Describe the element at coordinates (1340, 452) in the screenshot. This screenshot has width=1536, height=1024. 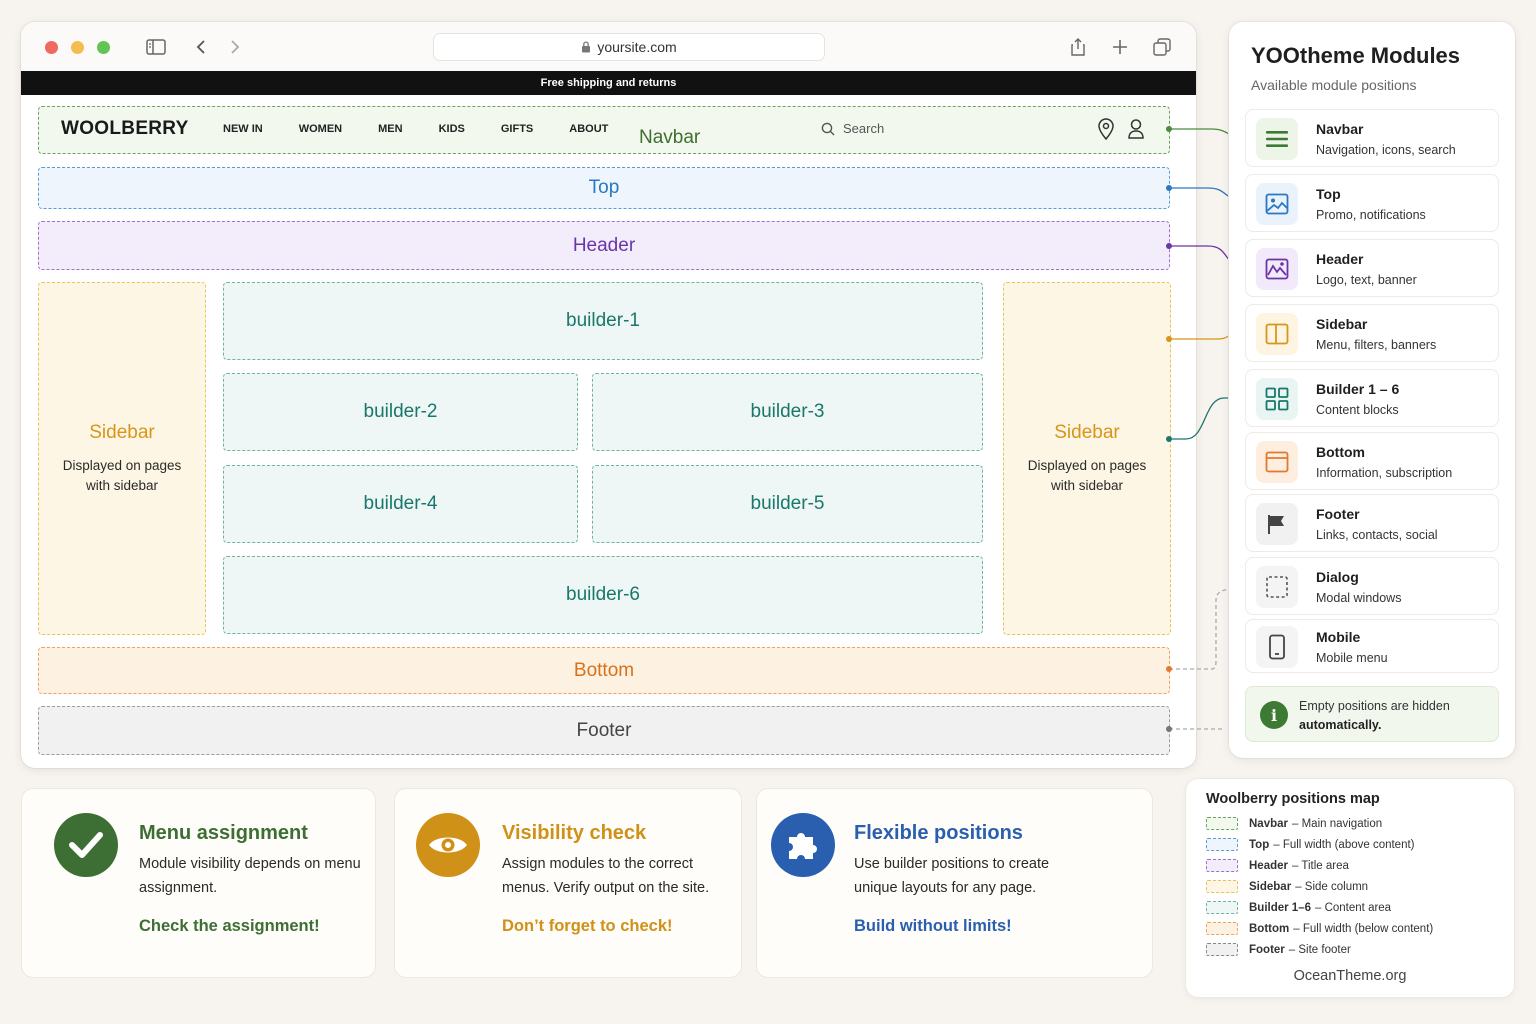
I see `module-name: Bottom` at that location.